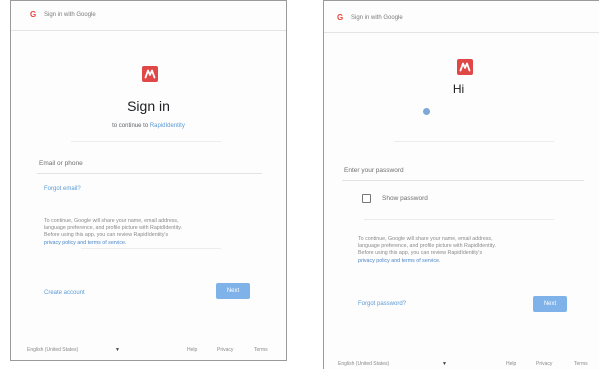  Describe the element at coordinates (374, 170) in the screenshot. I see `password-placeholder: Enter your password` at that location.